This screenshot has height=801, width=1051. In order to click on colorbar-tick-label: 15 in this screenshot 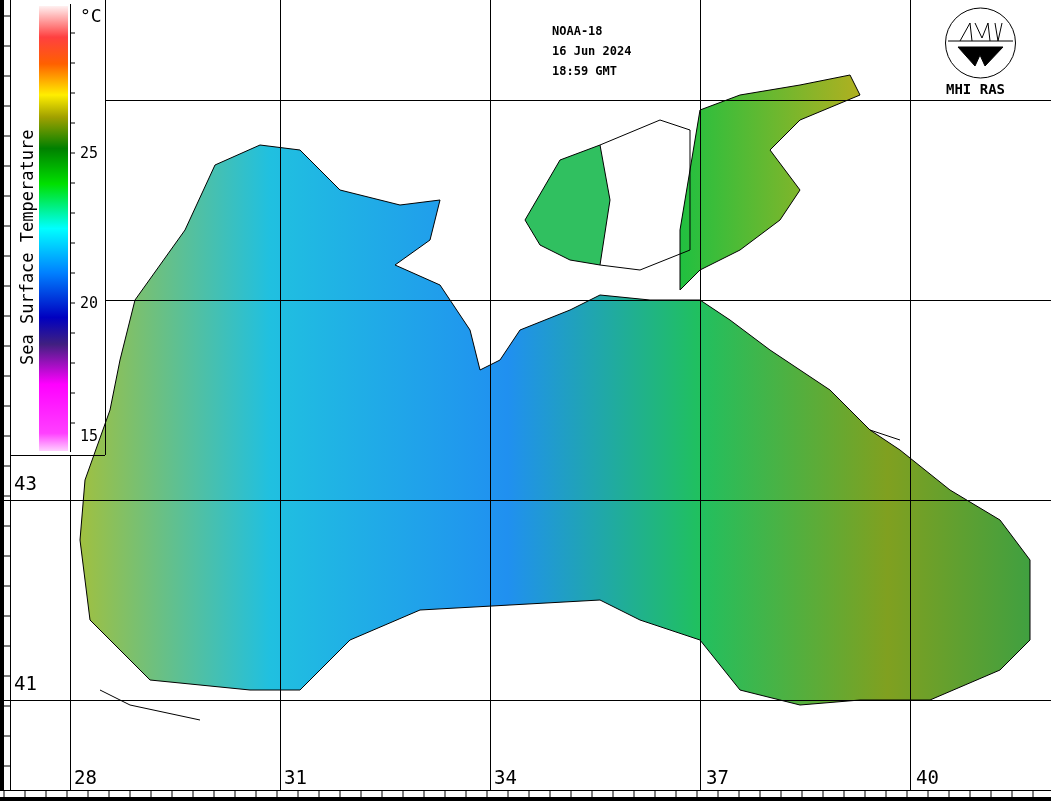, I will do `click(89, 436)`.